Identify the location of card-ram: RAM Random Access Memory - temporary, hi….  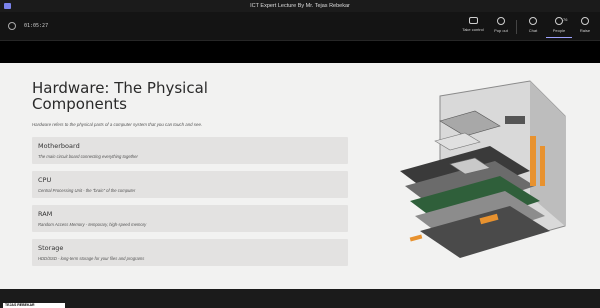
(190, 218).